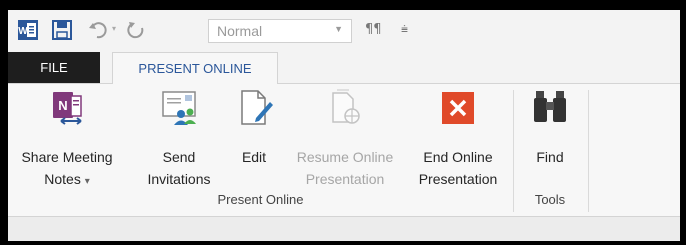 Image resolution: width=686 pixels, height=245 pixels. What do you see at coordinates (54, 67) in the screenshot?
I see `tab-file: FILE` at bounding box center [54, 67].